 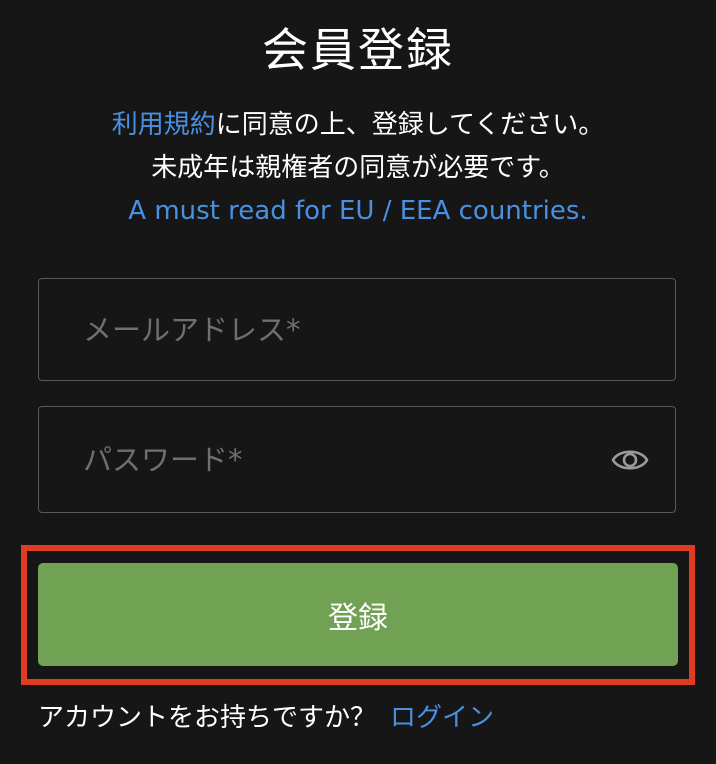 What do you see at coordinates (442, 718) in the screenshot?
I see `login-link: ログイン` at bounding box center [442, 718].